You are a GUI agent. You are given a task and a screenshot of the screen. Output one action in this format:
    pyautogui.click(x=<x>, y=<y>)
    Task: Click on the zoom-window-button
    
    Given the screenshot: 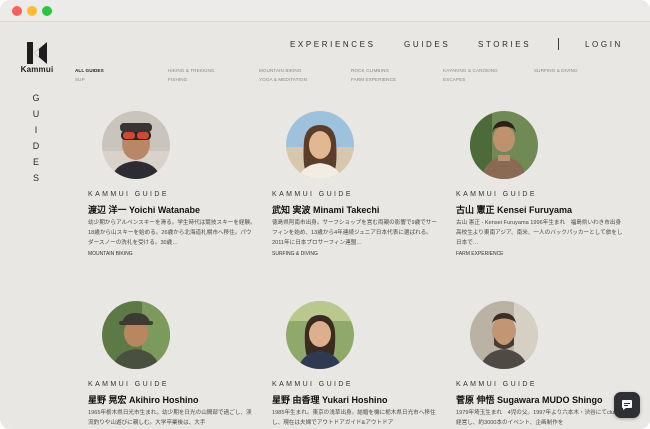 What is the action you would take?
    pyautogui.click(x=47, y=11)
    